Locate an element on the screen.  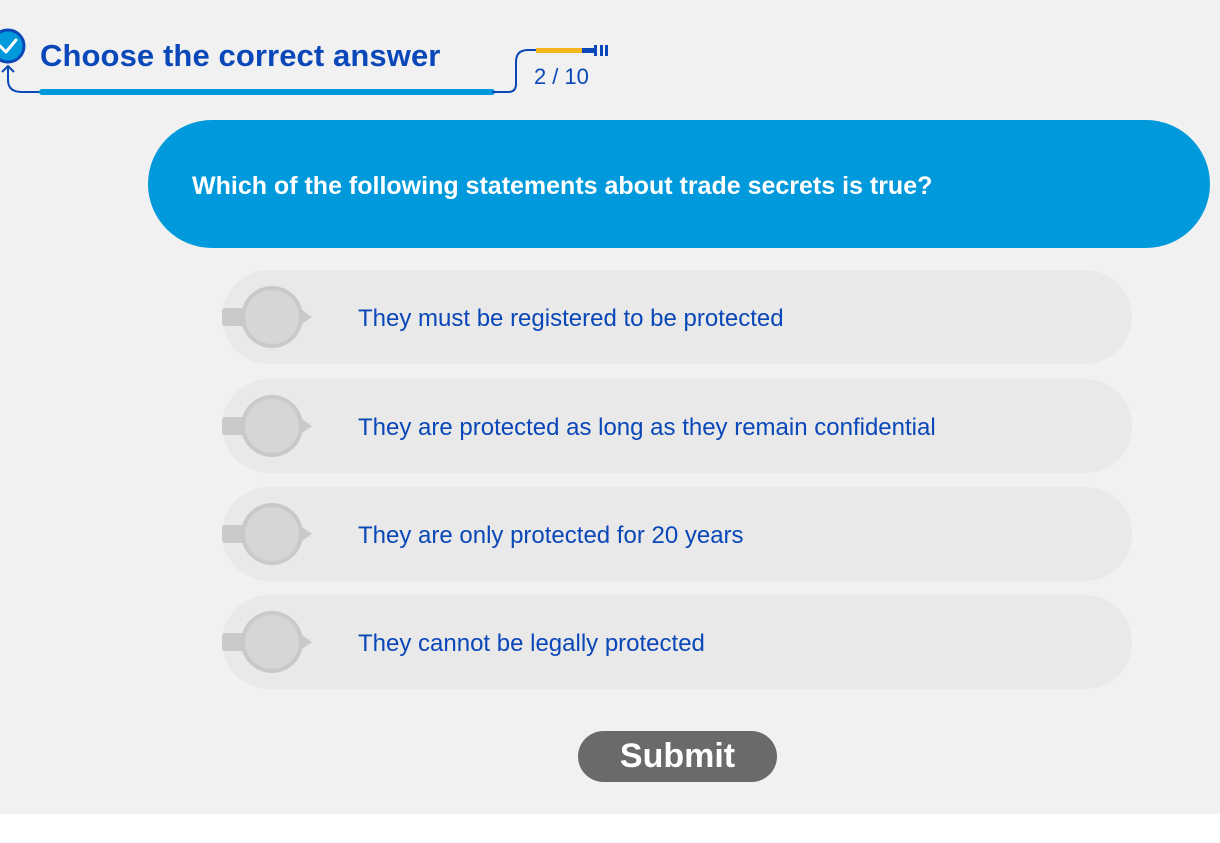
answer-option-4: They cannot be legally protected is located at coordinates (677, 642).